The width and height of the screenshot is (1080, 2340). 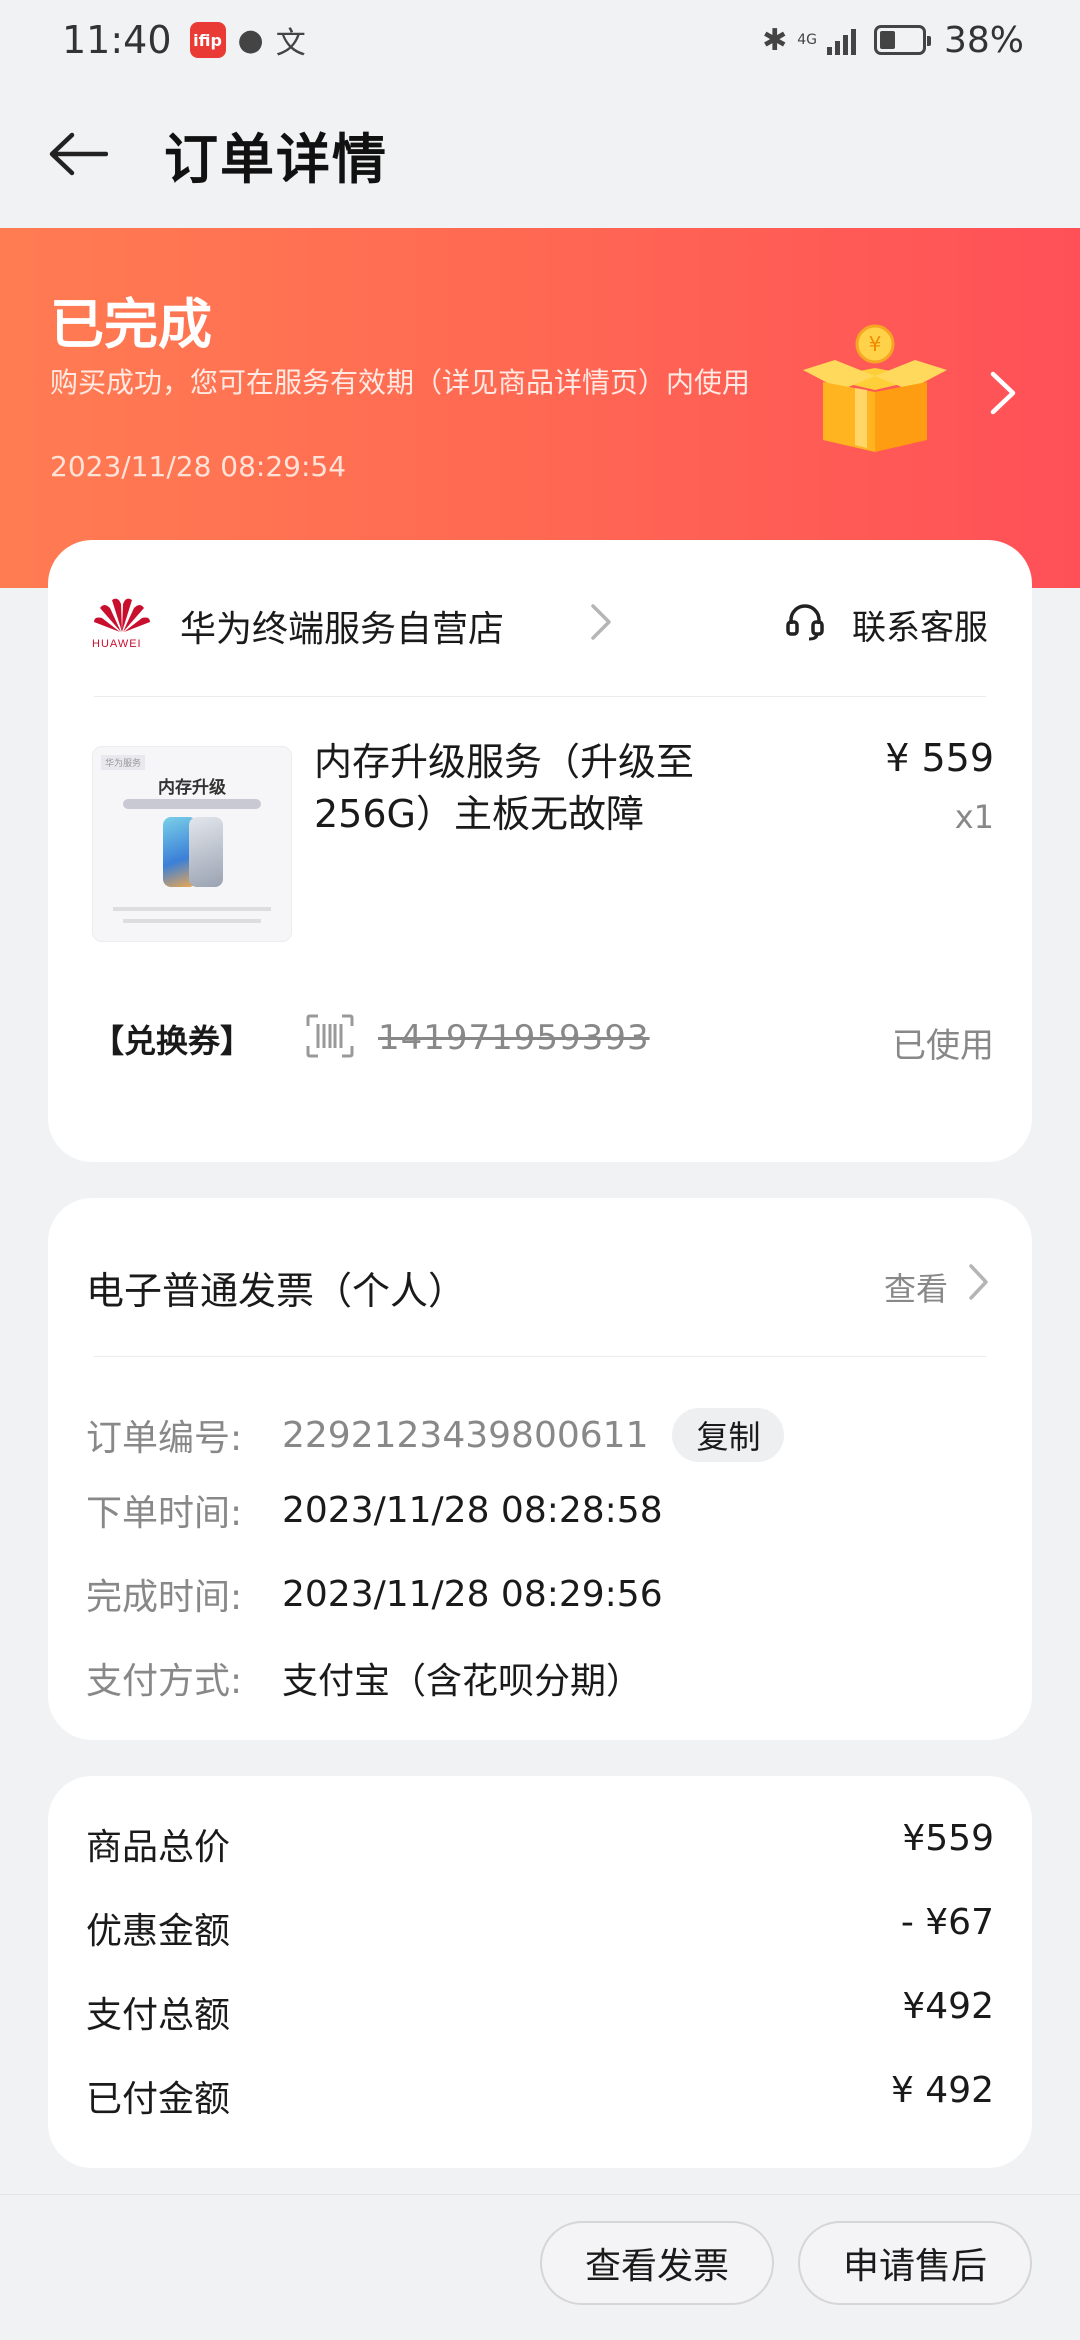 What do you see at coordinates (775, 40) in the screenshot?
I see `bluetooth-icon: ✱` at bounding box center [775, 40].